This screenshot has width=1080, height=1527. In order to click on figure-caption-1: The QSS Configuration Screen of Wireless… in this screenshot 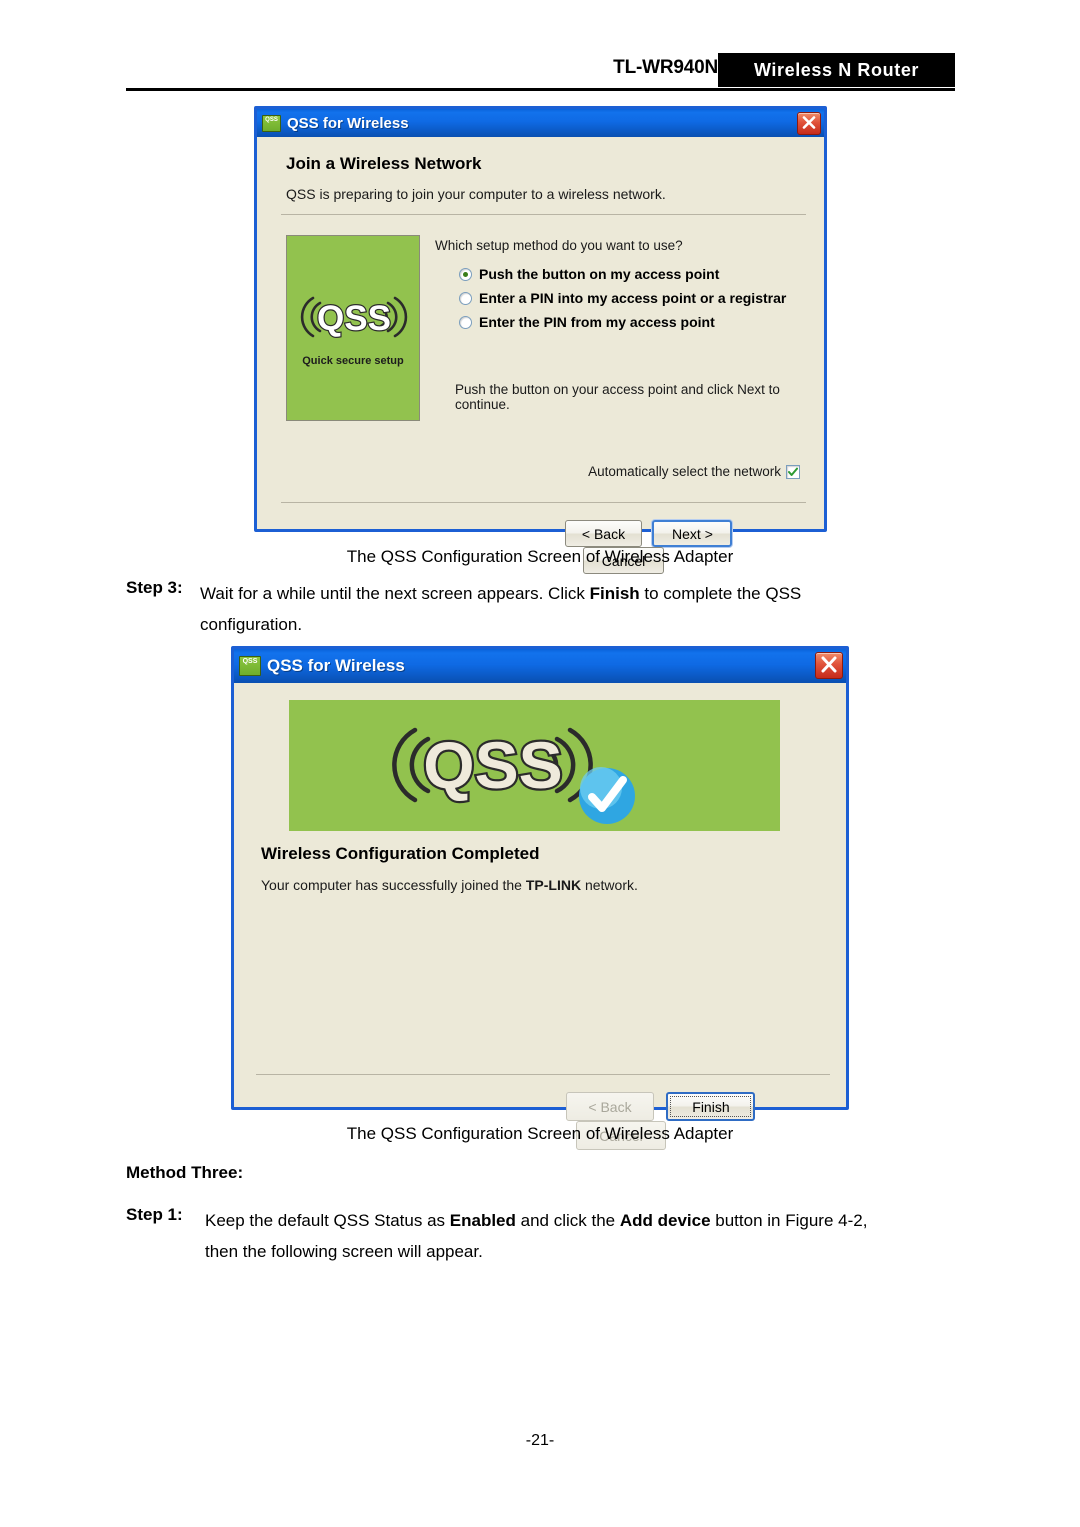, I will do `click(540, 556)`.